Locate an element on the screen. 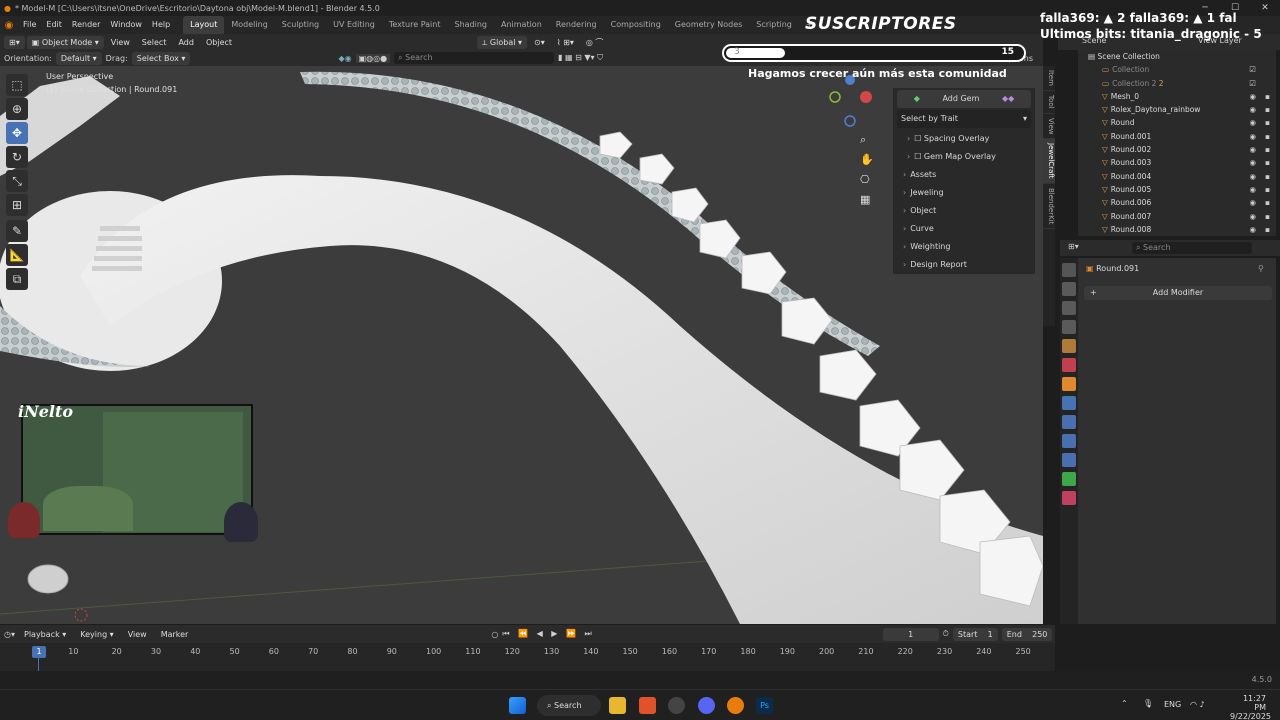 The width and height of the screenshot is (1280, 720). add-gem-button: ◆ Add Gem ◆◆ is located at coordinates (964, 99).